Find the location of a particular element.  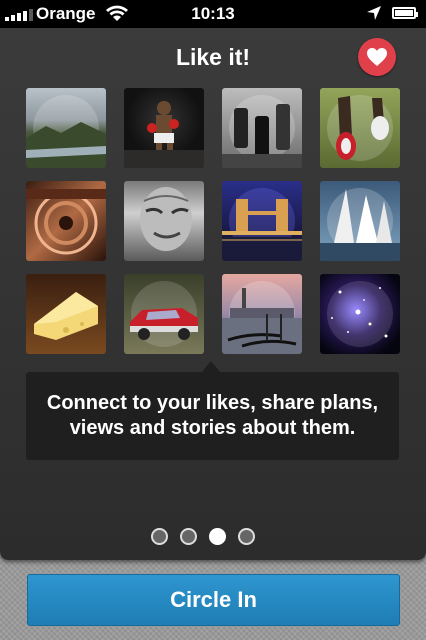

thumb-old-man is located at coordinates (164, 221).